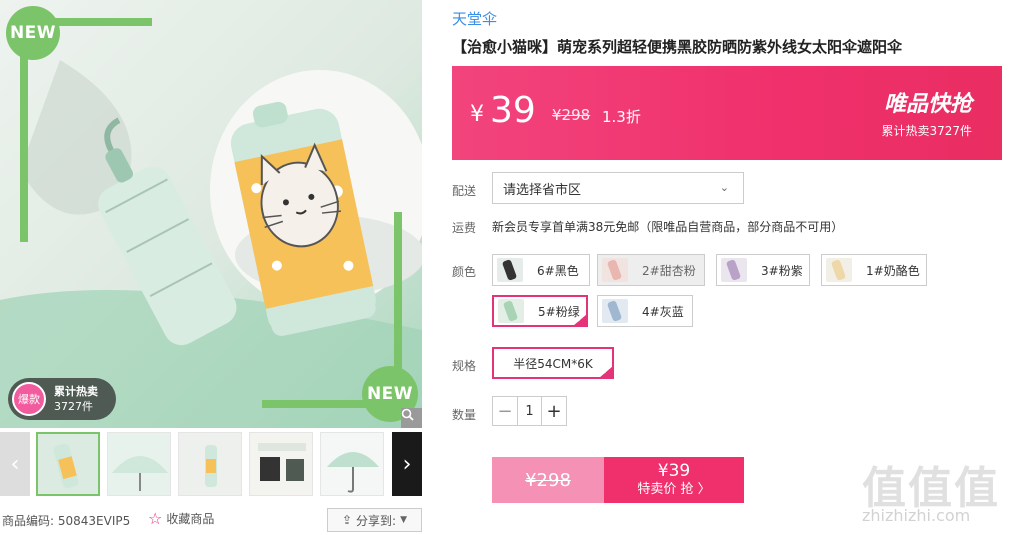 The image size is (1012, 535). What do you see at coordinates (464, 366) in the screenshot?
I see `size-label: 规格` at bounding box center [464, 366].